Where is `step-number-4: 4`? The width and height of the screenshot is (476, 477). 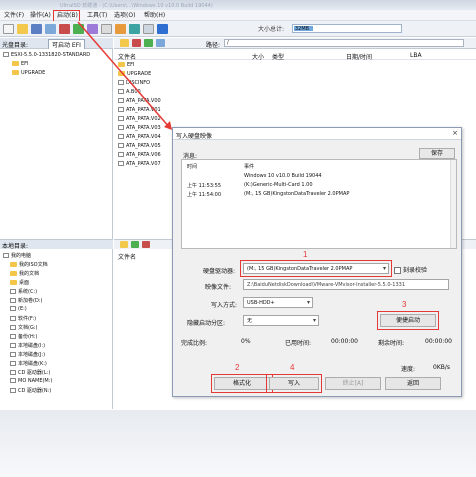 step-number-4: 4 is located at coordinates (292, 367).